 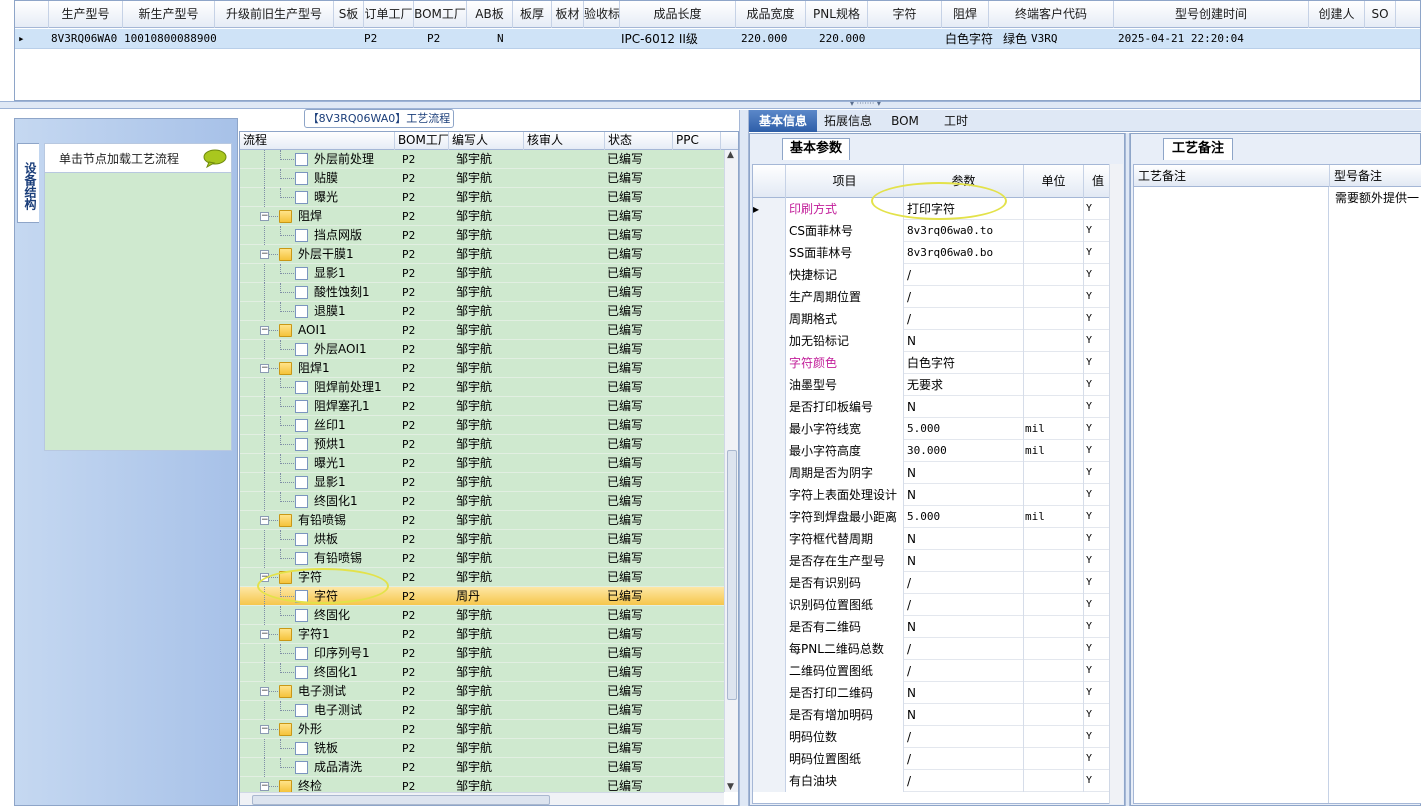 What do you see at coordinates (1380, 14) in the screenshot?
I see `column-header: SO` at bounding box center [1380, 14].